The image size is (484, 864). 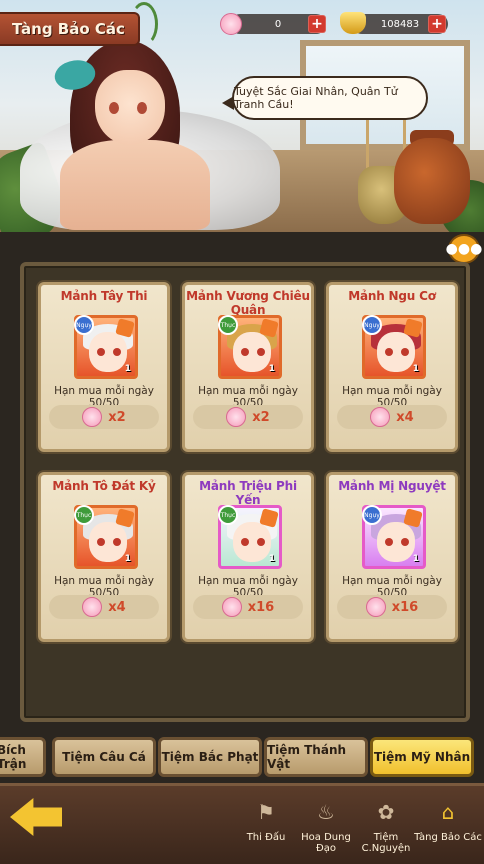 What do you see at coordinates (248, 303) in the screenshot?
I see `item-name: Mảnh Vương Chiêu Quân` at bounding box center [248, 303].